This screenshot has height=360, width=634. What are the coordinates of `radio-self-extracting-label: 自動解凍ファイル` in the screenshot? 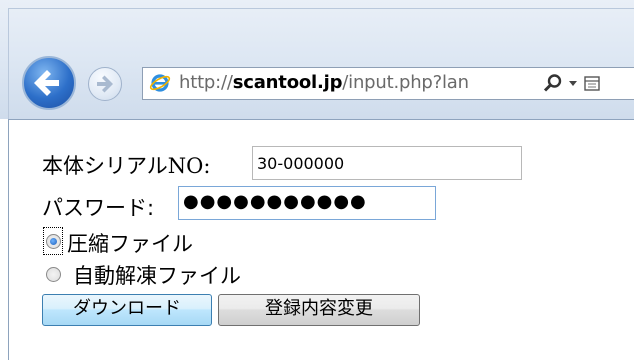 It's located at (157, 275).